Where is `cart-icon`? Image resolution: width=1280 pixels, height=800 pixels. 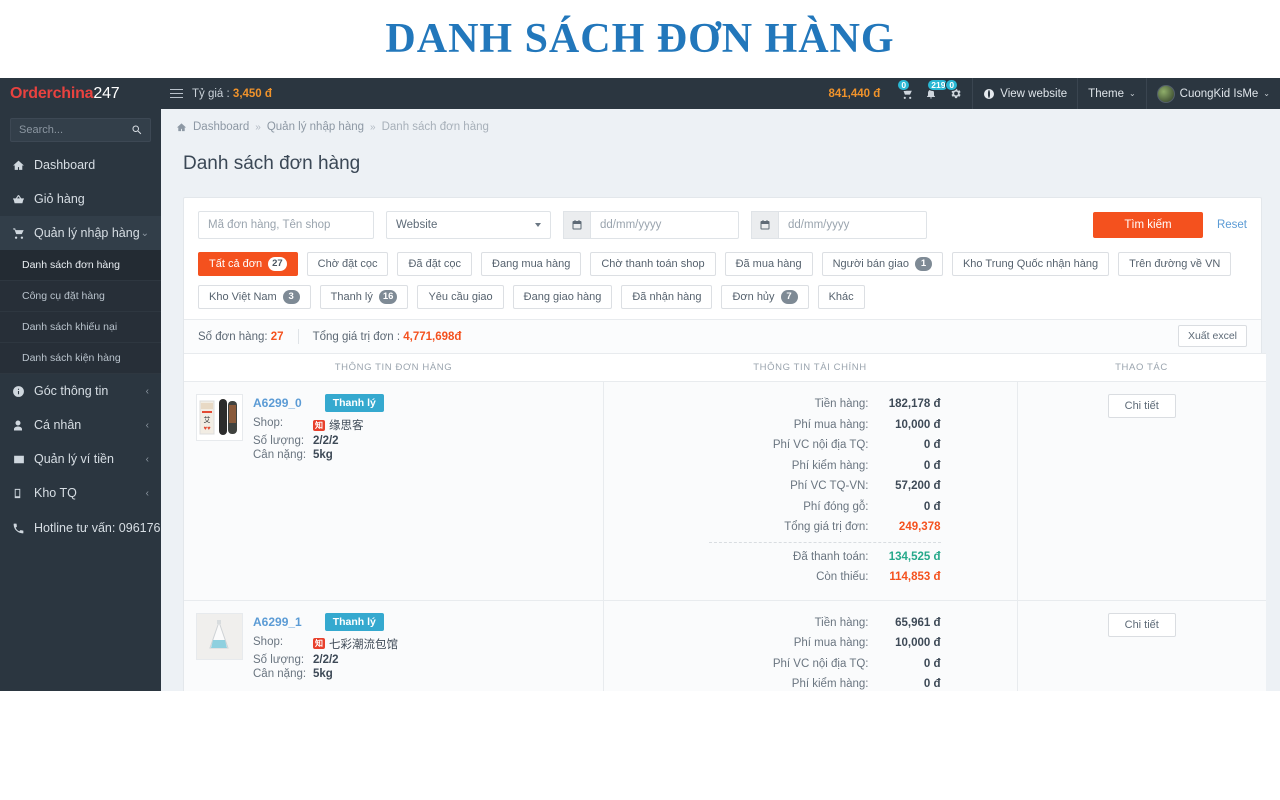
cart-icon is located at coordinates (23, 233).